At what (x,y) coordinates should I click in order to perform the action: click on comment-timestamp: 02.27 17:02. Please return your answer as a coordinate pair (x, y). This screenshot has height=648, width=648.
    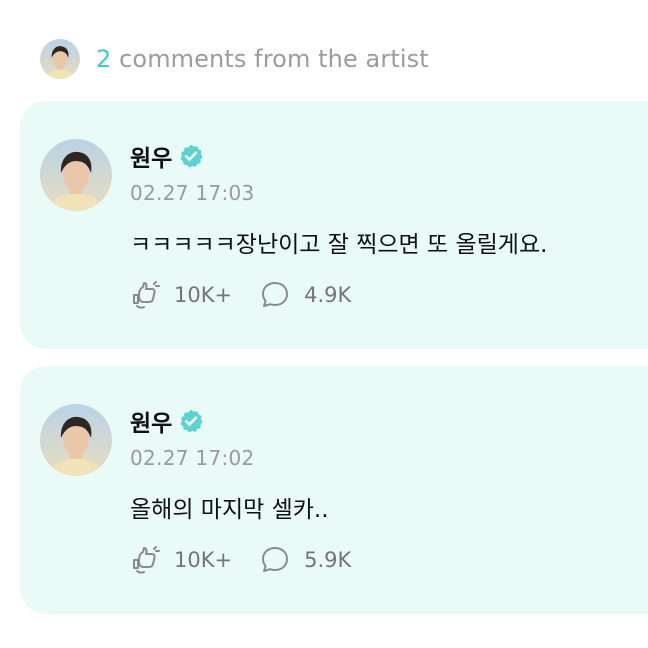
    Looking at the image, I should click on (192, 458).